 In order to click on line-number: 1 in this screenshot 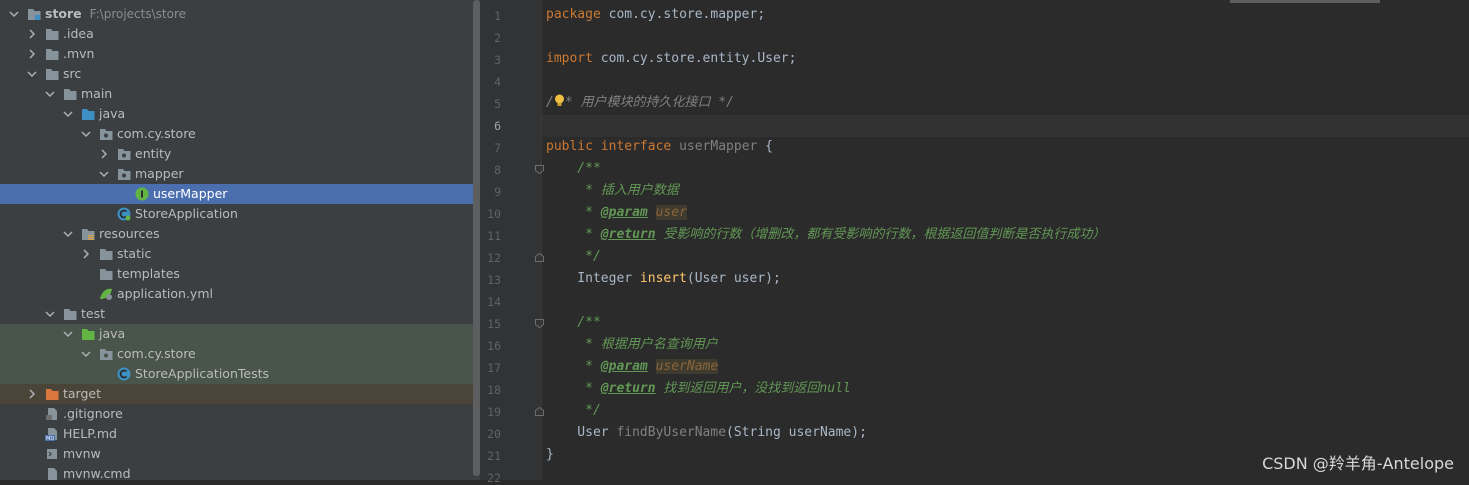, I will do `click(497, 16)`.